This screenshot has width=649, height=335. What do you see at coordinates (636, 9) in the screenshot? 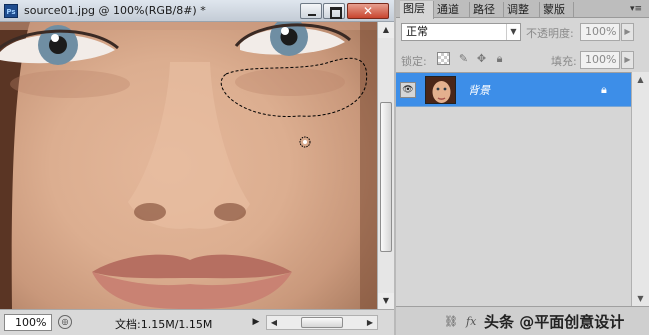
I see `panel-menu-icon: ▾≡` at bounding box center [636, 9].